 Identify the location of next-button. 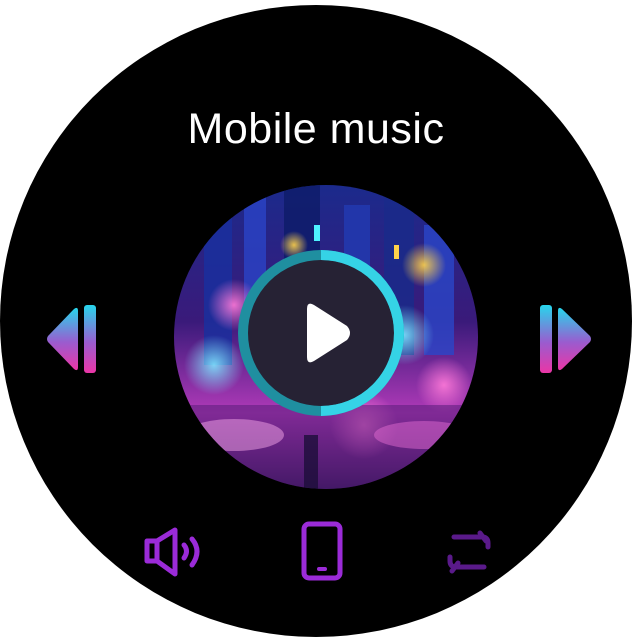
(563, 339).